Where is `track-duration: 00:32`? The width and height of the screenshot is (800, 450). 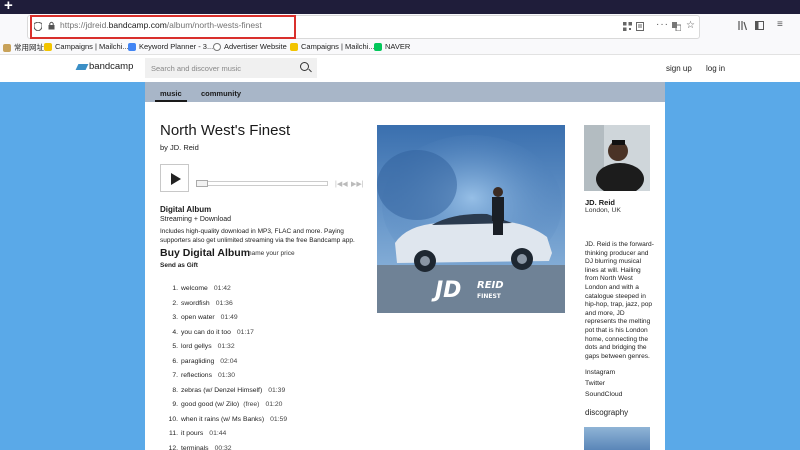 track-duration: 00:32 is located at coordinates (223, 447).